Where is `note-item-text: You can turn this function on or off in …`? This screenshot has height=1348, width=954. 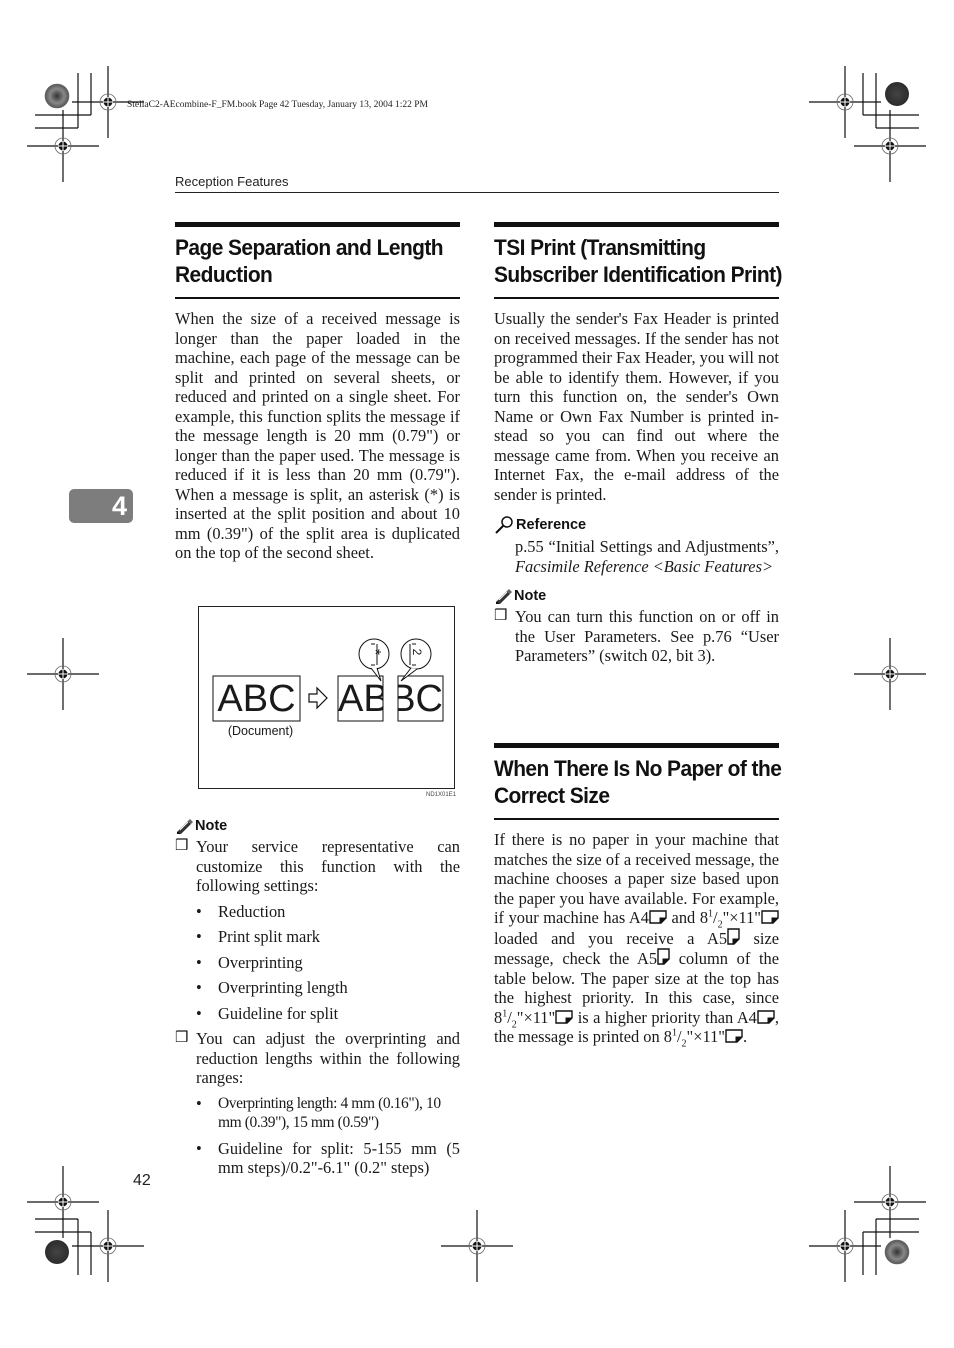 note-item-text: You can turn this function on or off in … is located at coordinates (647, 636).